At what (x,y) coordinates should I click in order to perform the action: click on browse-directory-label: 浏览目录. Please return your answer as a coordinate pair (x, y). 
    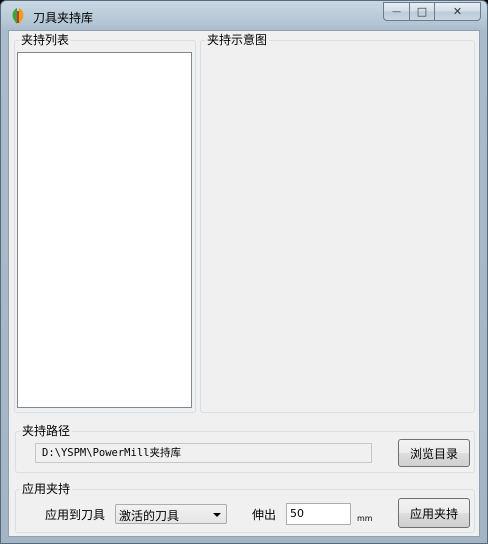
    Looking at the image, I should click on (433, 453).